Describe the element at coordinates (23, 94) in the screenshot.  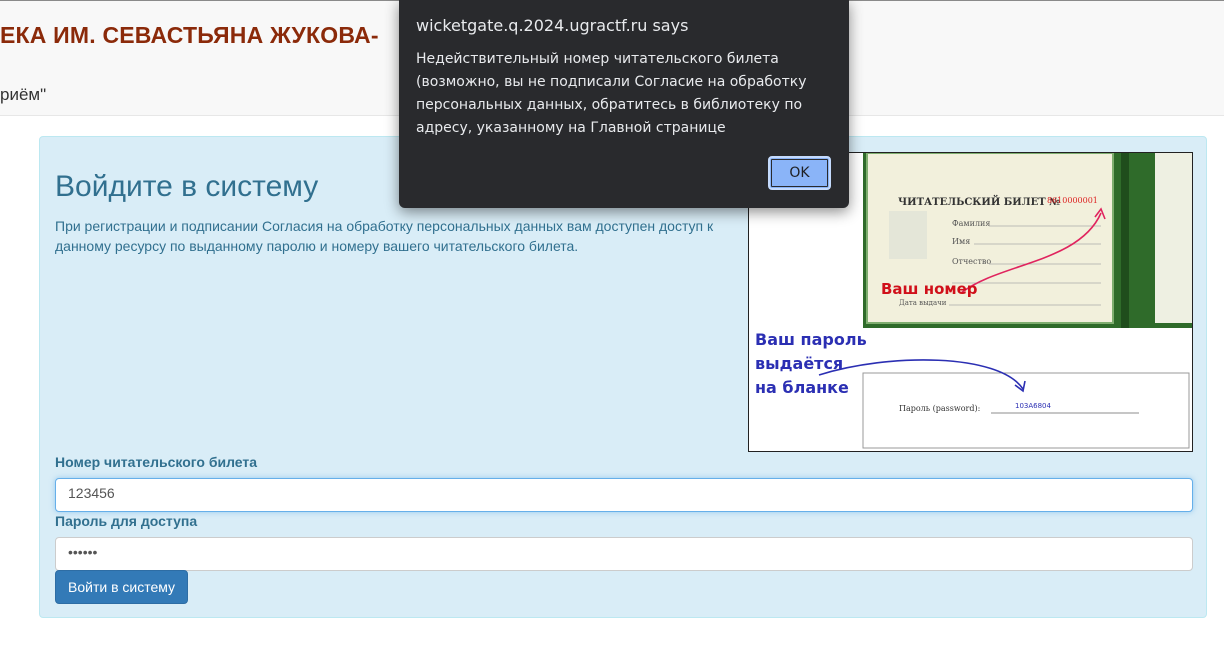
I see `site-subtitle: риём"` at that location.